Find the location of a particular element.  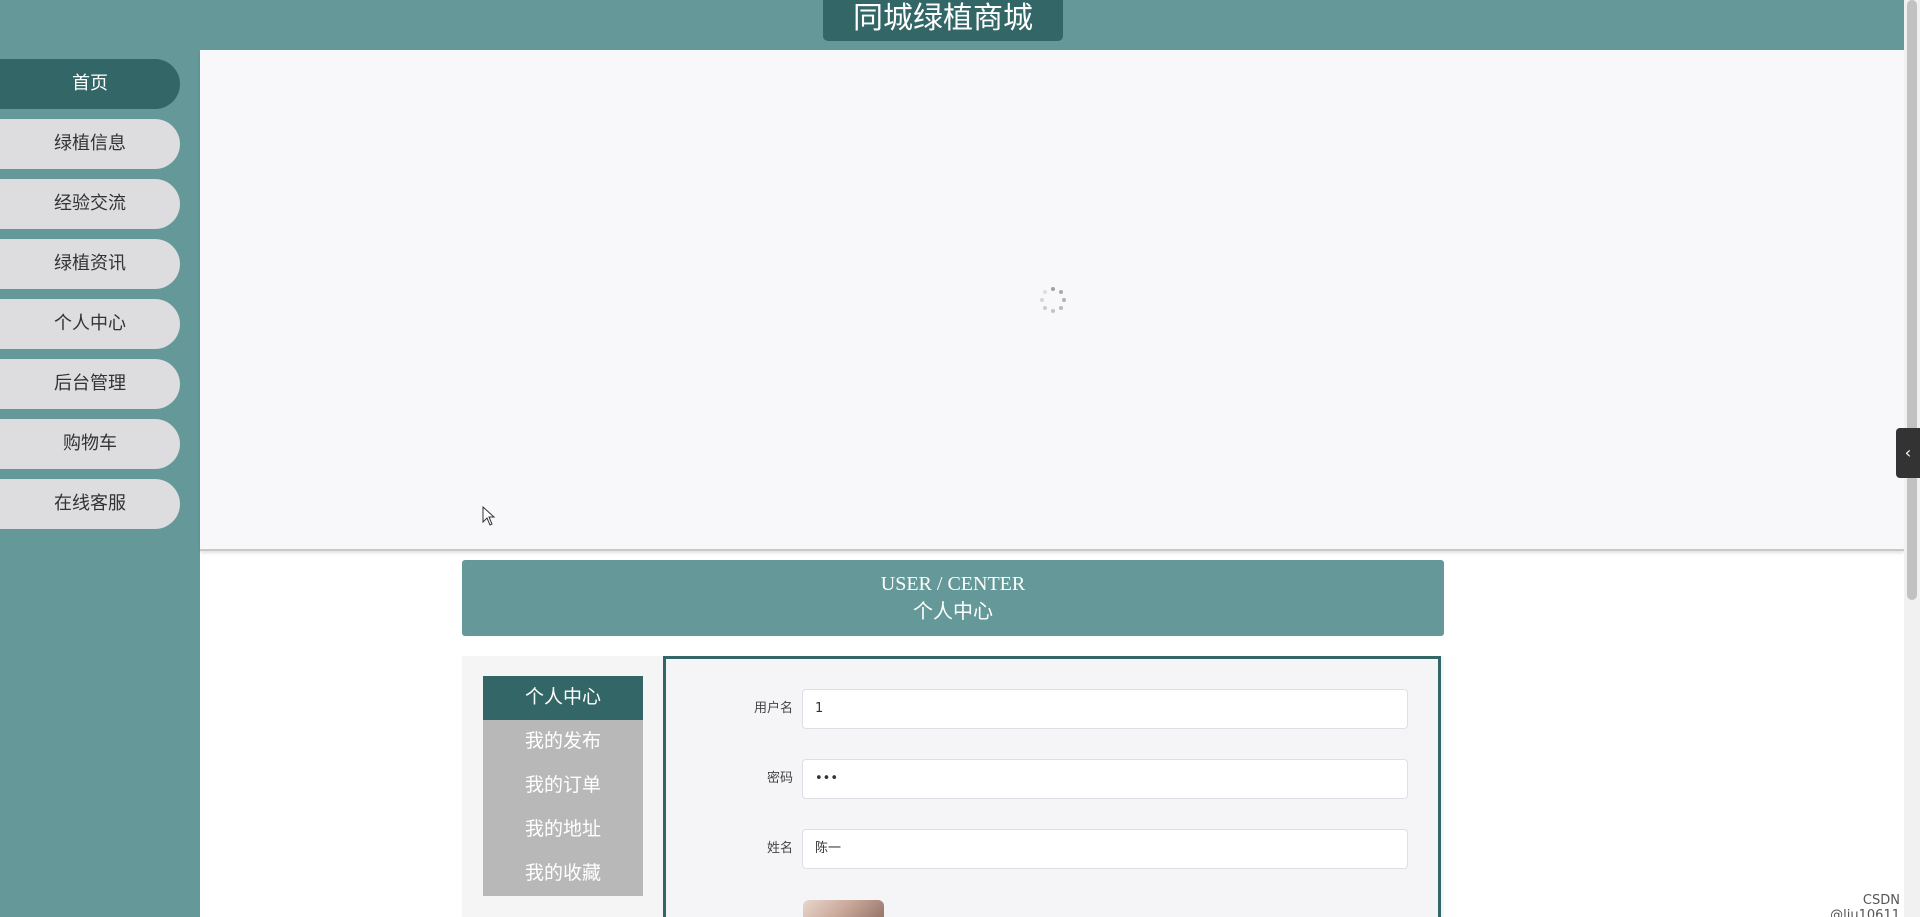

section-title-cn: 个人中心 is located at coordinates (953, 612).